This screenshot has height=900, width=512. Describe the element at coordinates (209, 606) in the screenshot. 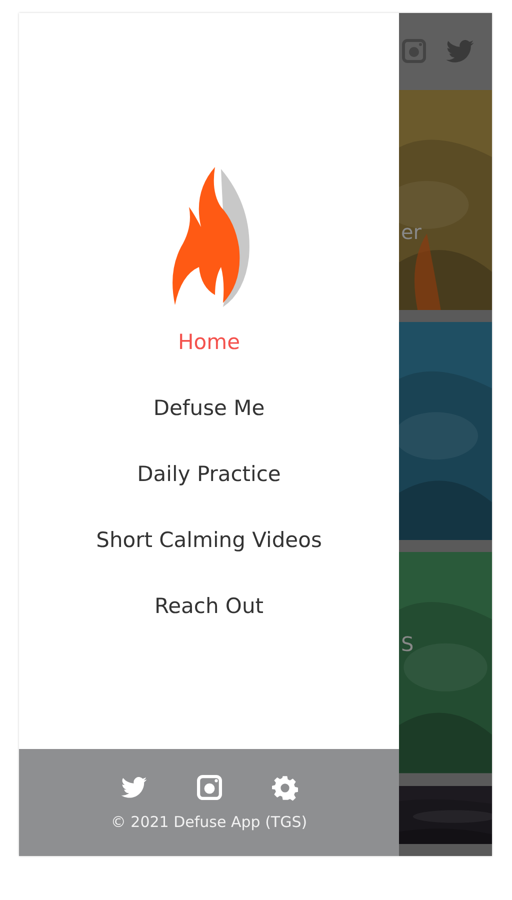

I see `menu-item: Reach Out` at that location.